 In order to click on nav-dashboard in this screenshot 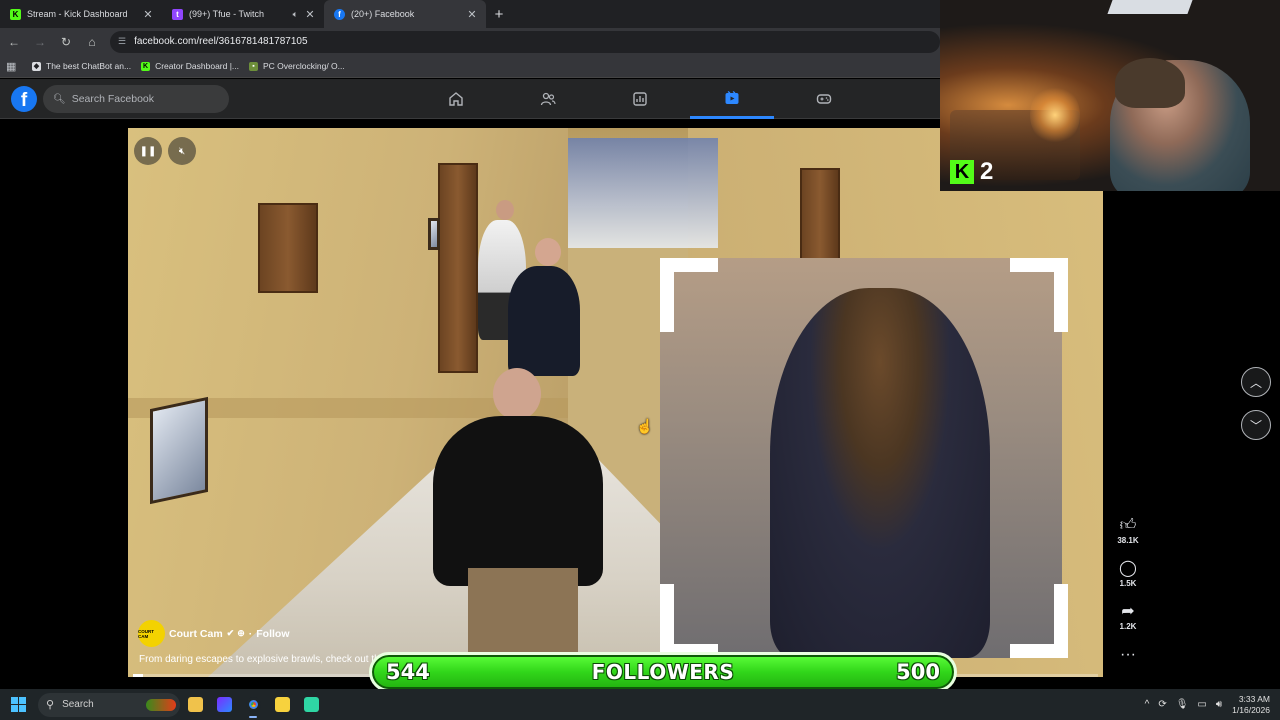, I will do `click(640, 99)`.